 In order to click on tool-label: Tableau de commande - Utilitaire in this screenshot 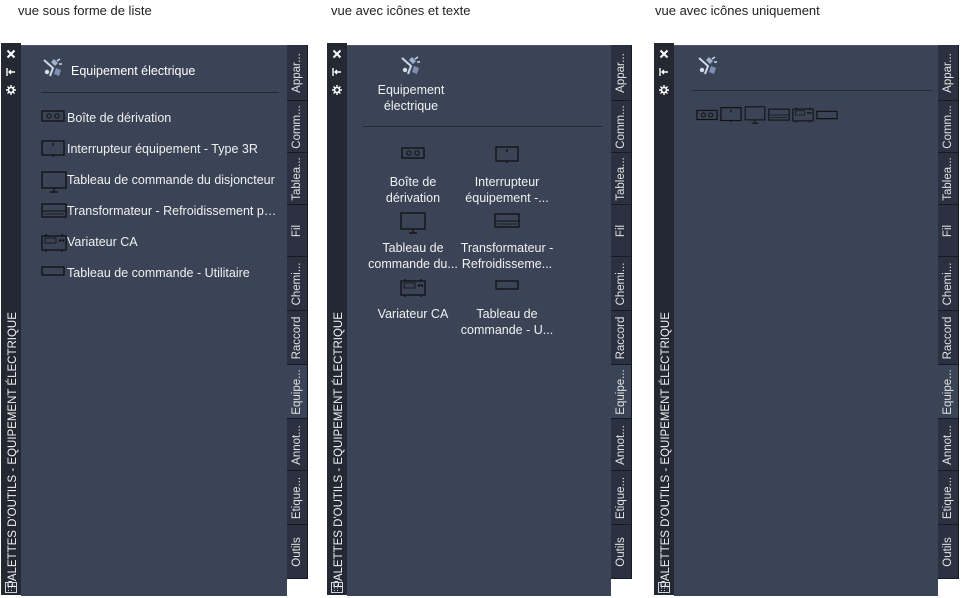, I will do `click(158, 273)`.